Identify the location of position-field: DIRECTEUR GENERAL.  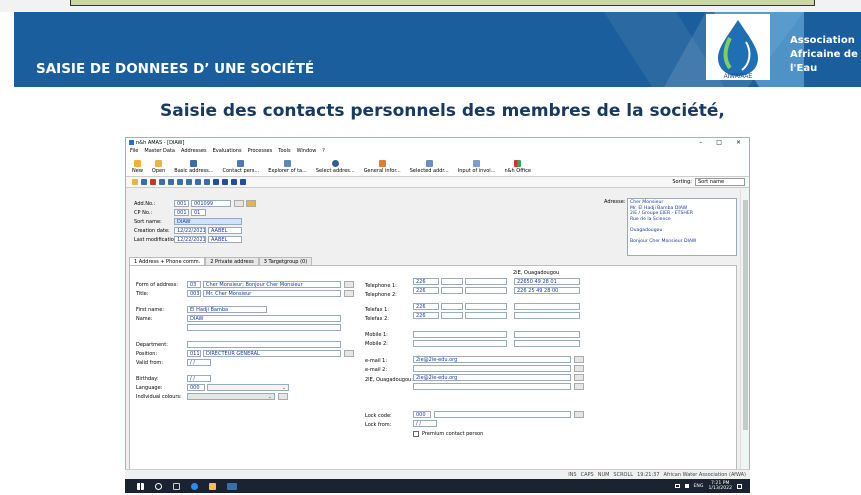
(272, 353).